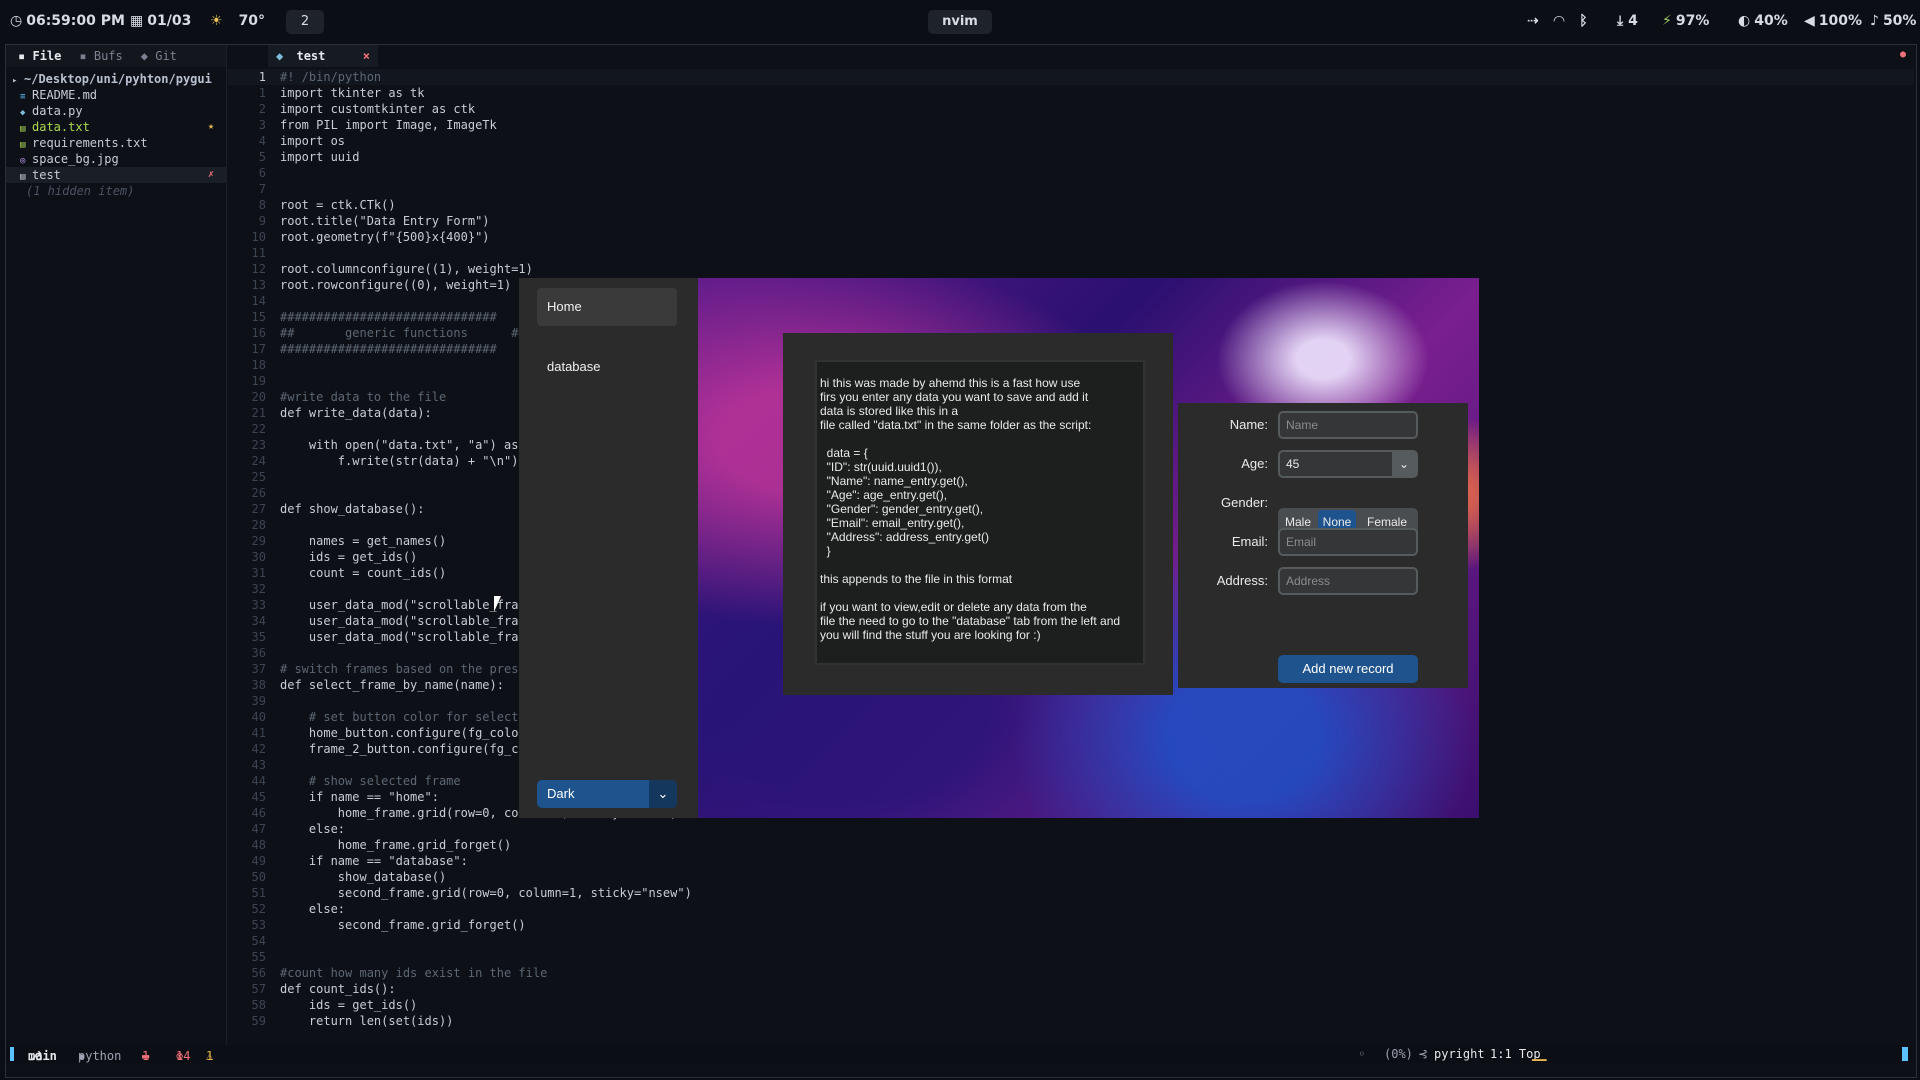 Image resolution: width=1920 pixels, height=1080 pixels. I want to click on code-line: 54, so click(1071, 941).